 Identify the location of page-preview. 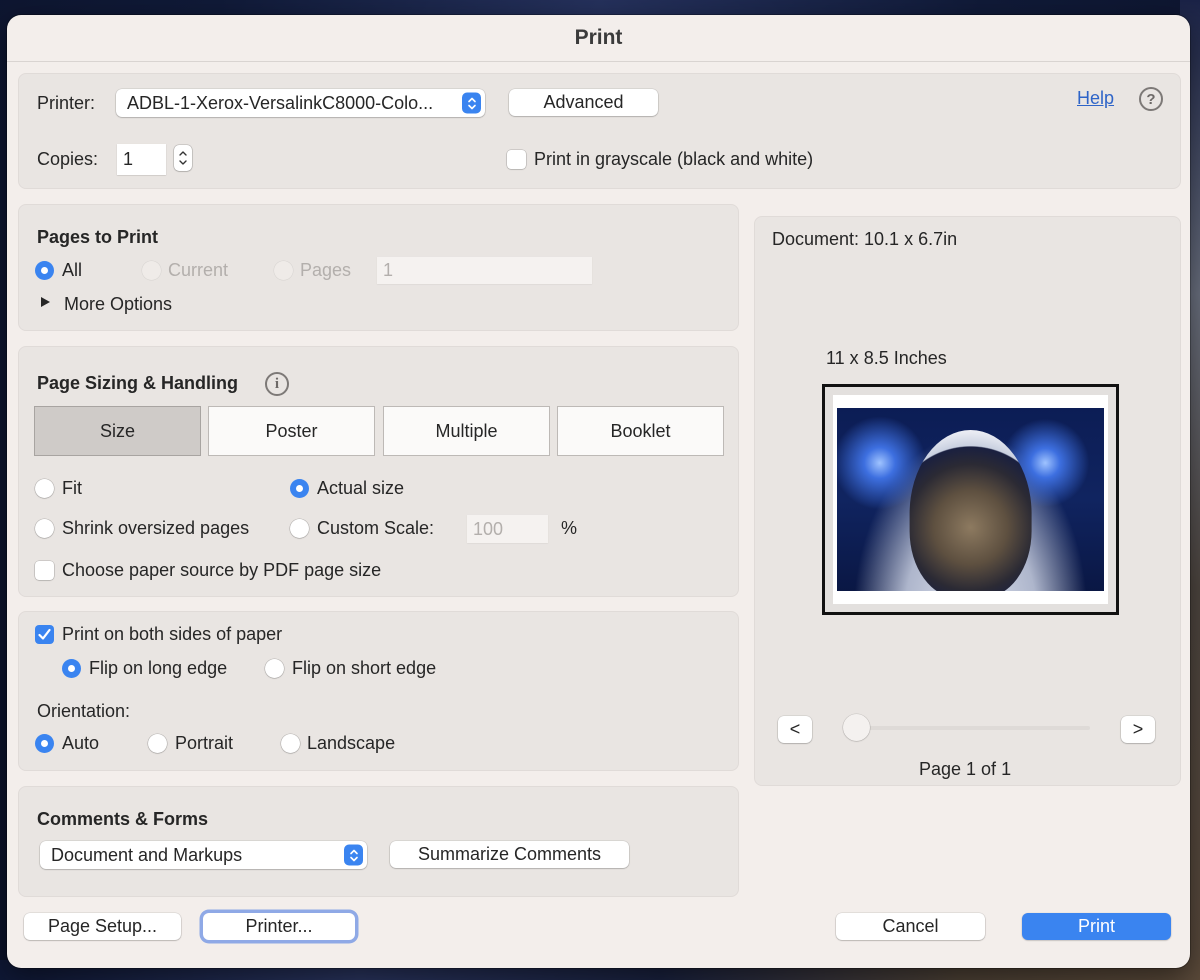
(970, 499).